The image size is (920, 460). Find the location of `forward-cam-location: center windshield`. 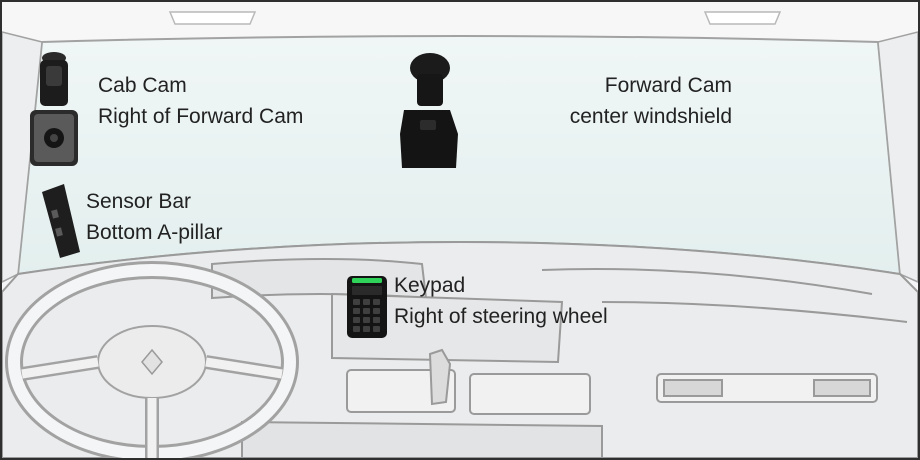

forward-cam-location: center windshield is located at coordinates (650, 116).